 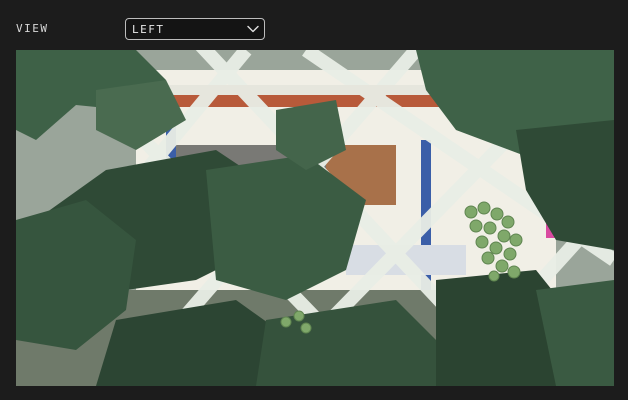 What do you see at coordinates (195, 29) in the screenshot?
I see `view-select: LEFT` at bounding box center [195, 29].